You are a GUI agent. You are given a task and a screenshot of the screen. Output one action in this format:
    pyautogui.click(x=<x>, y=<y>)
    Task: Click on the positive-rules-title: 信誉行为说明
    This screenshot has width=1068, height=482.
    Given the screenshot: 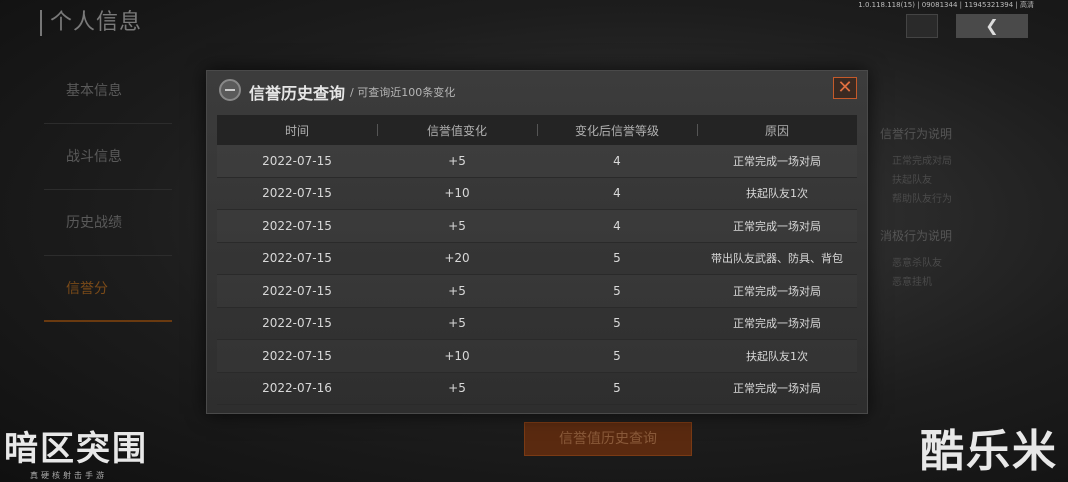 What is the action you would take?
    pyautogui.click(x=916, y=134)
    